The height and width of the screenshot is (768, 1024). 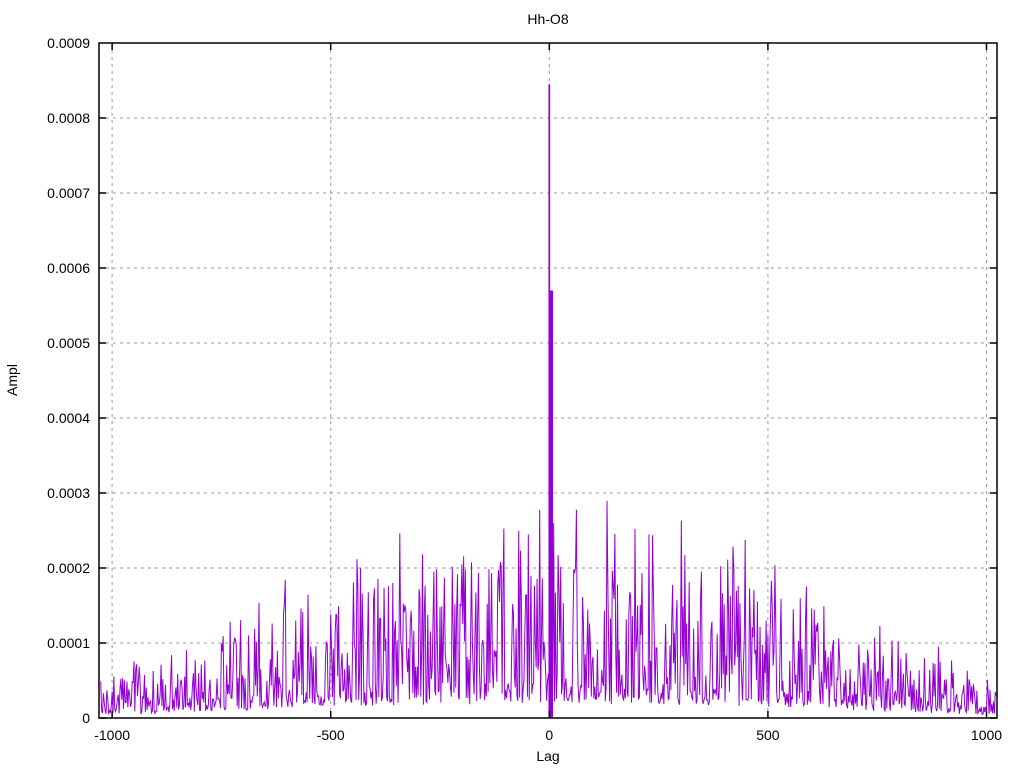 I want to click on y-tick-label: 0.0009, so click(x=68, y=43).